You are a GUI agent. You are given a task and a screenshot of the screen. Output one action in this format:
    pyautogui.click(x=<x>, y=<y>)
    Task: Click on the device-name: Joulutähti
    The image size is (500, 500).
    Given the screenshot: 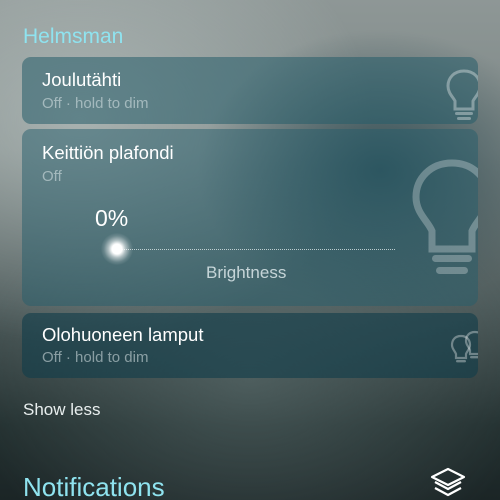 What is the action you would take?
    pyautogui.click(x=82, y=79)
    